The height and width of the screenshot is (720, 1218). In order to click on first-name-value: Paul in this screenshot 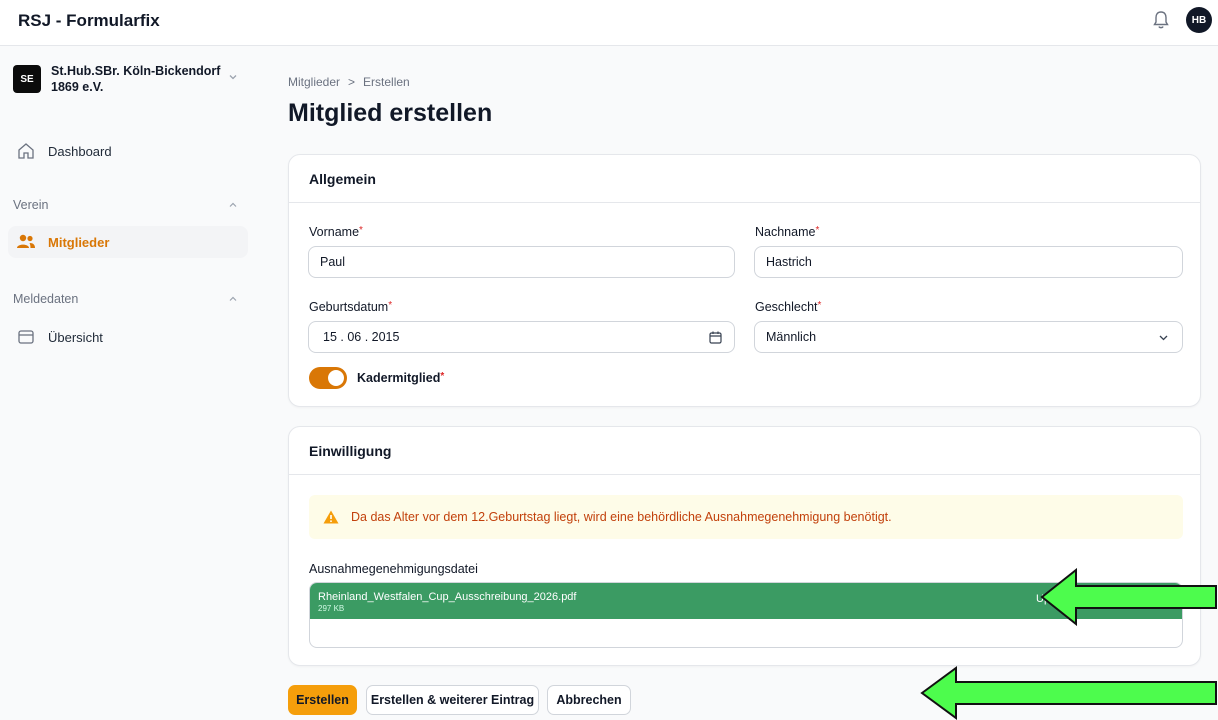, I will do `click(333, 262)`.